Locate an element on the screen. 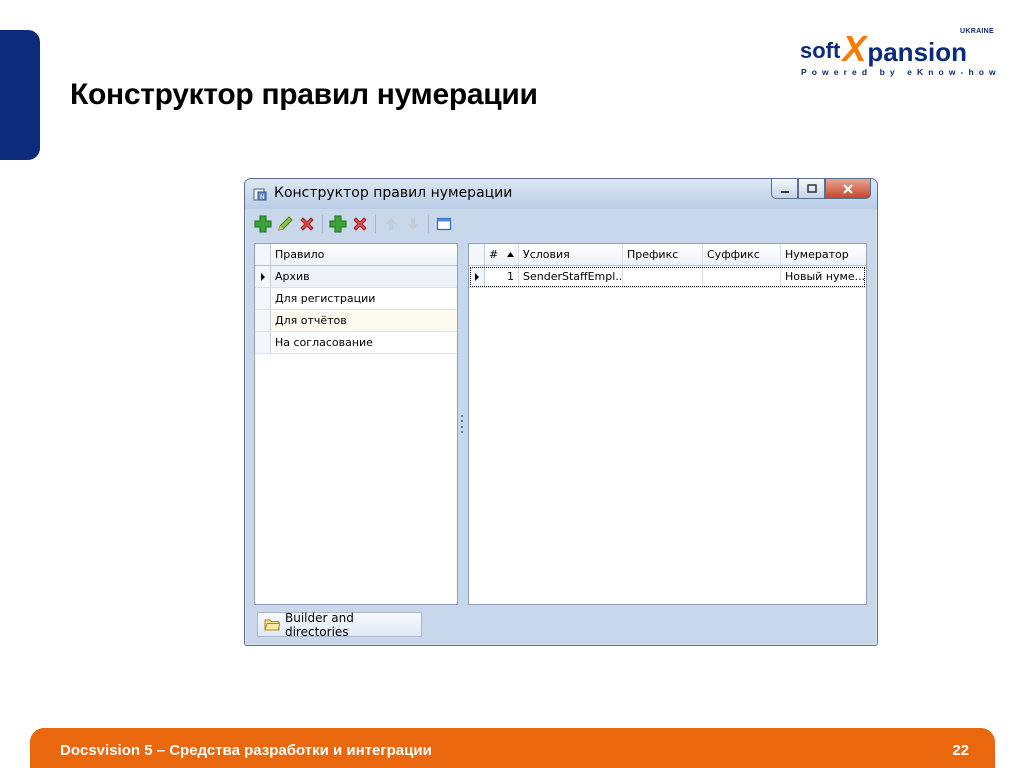 This screenshot has height=768, width=1024. rule-name: На согласование is located at coordinates (324, 342).